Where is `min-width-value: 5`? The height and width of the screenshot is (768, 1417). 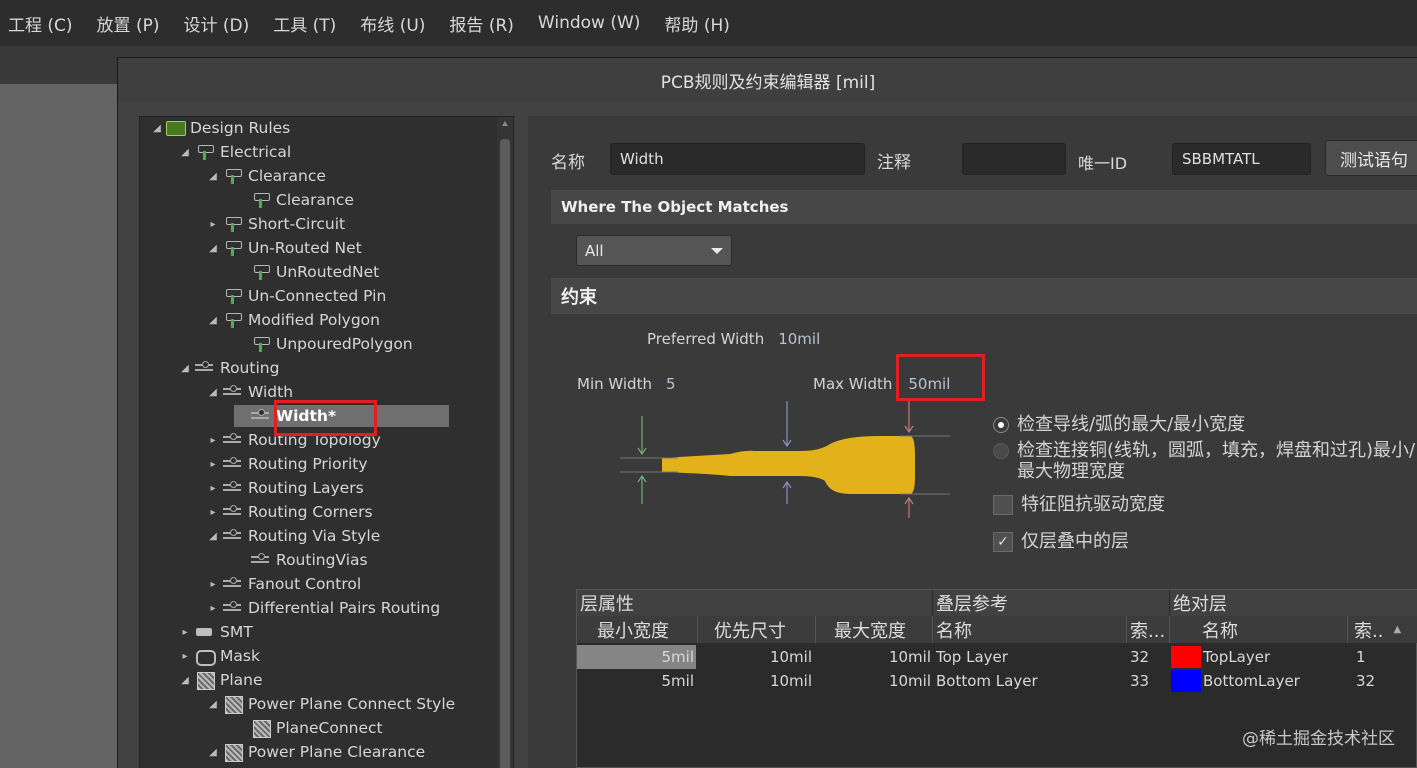 min-width-value: 5 is located at coordinates (671, 384).